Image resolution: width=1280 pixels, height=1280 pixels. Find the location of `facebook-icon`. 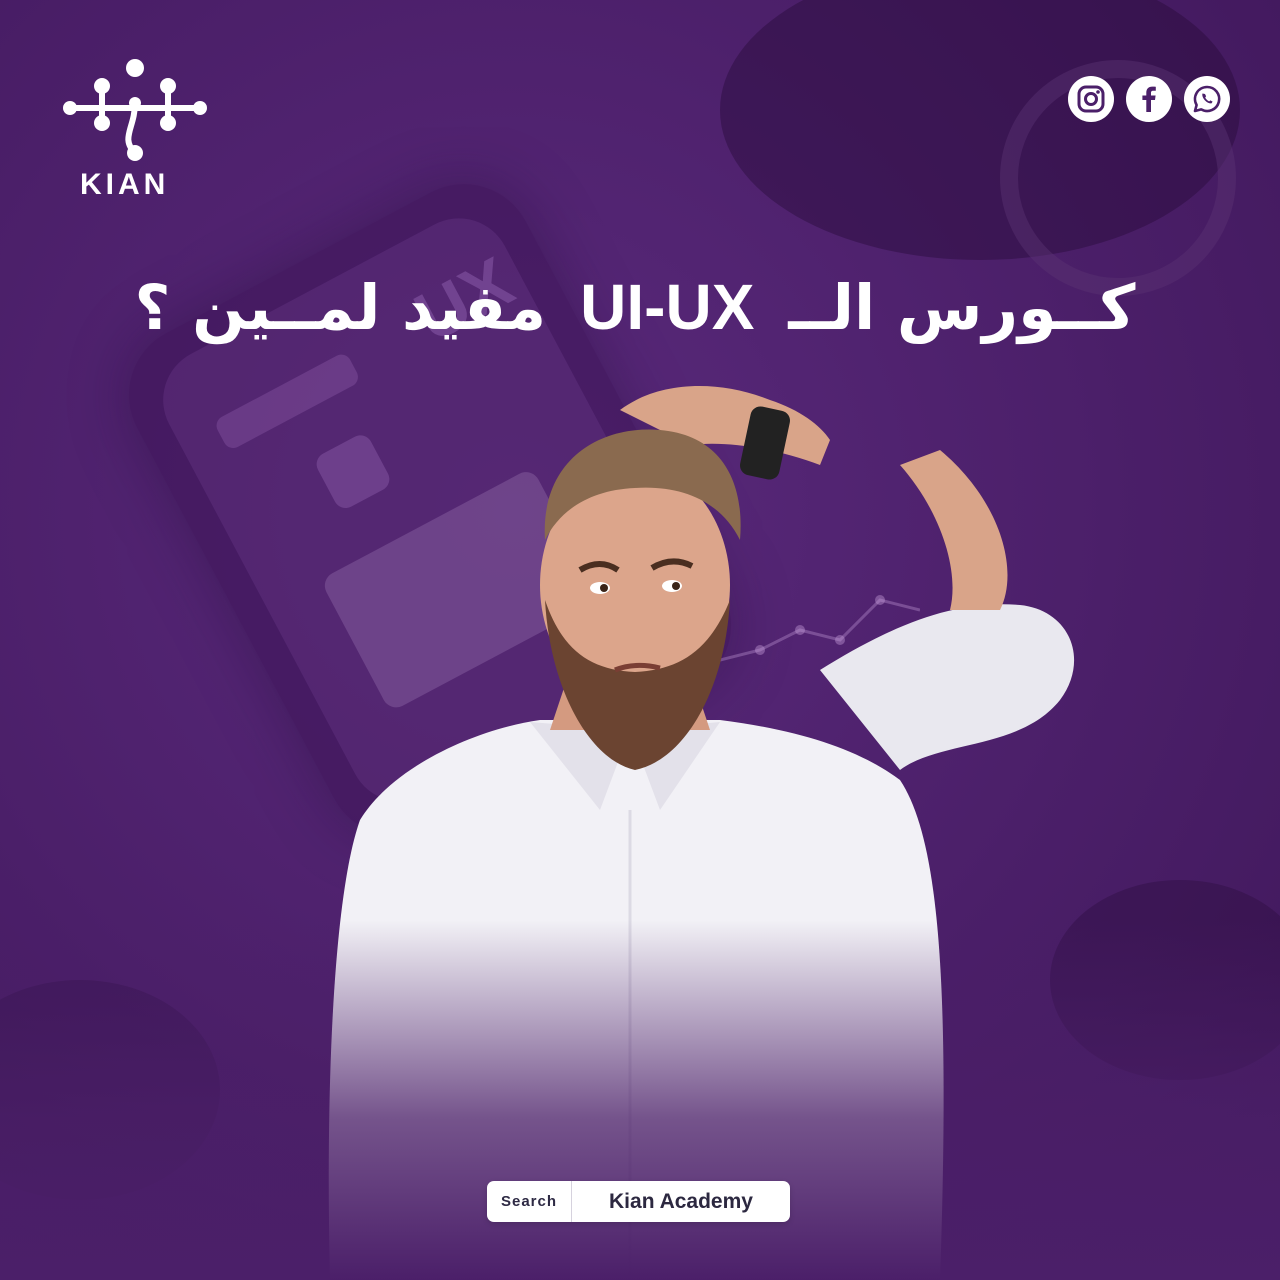

facebook-icon is located at coordinates (1149, 99).